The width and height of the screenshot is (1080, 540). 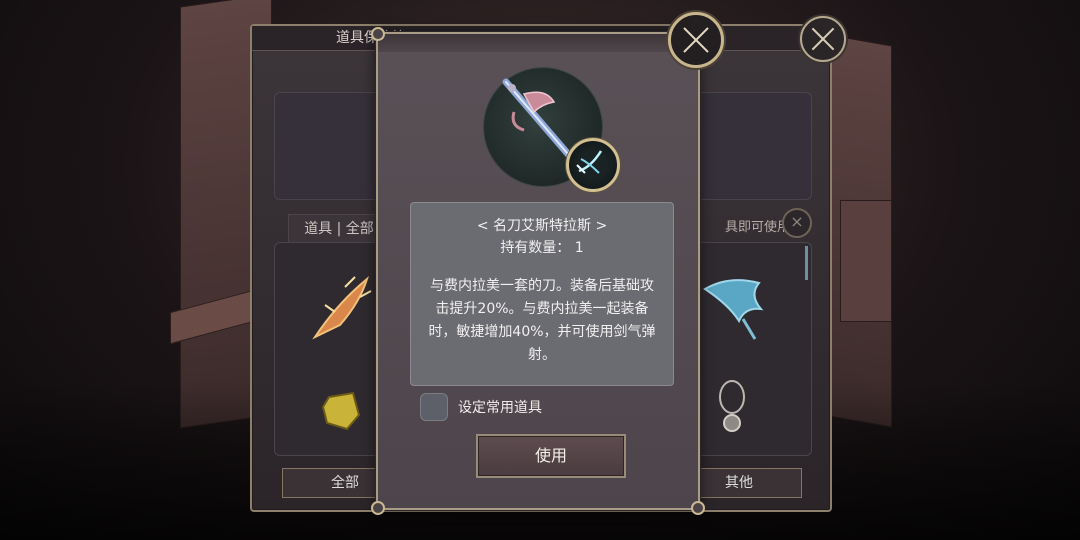 I want to click on gold-ore-item-icon, so click(x=341, y=411).